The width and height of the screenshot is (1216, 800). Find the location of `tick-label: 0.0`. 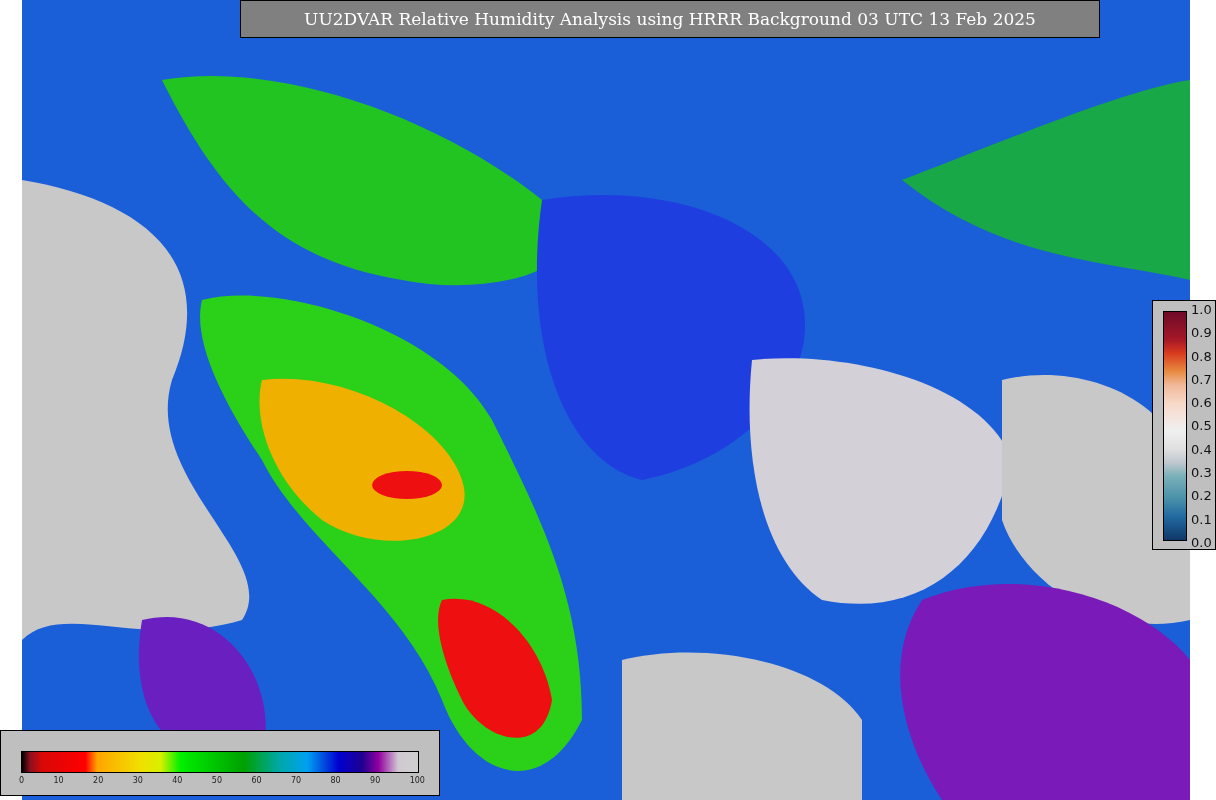

tick-label: 0.0 is located at coordinates (1201, 542).